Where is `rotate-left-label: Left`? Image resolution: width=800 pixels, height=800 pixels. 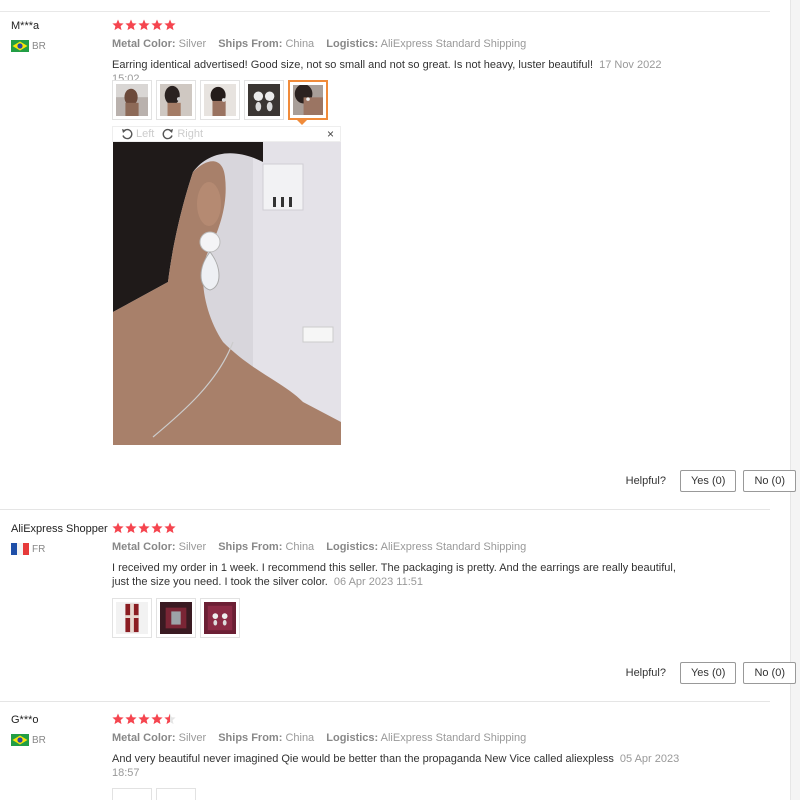 rotate-left-label: Left is located at coordinates (145, 134).